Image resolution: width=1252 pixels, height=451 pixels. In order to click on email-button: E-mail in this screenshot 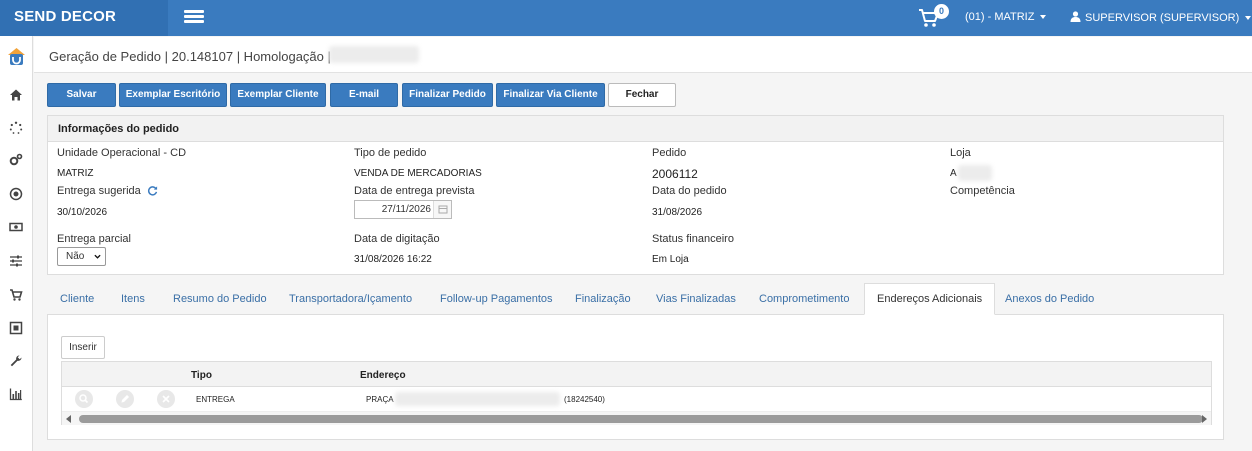, I will do `click(364, 95)`.